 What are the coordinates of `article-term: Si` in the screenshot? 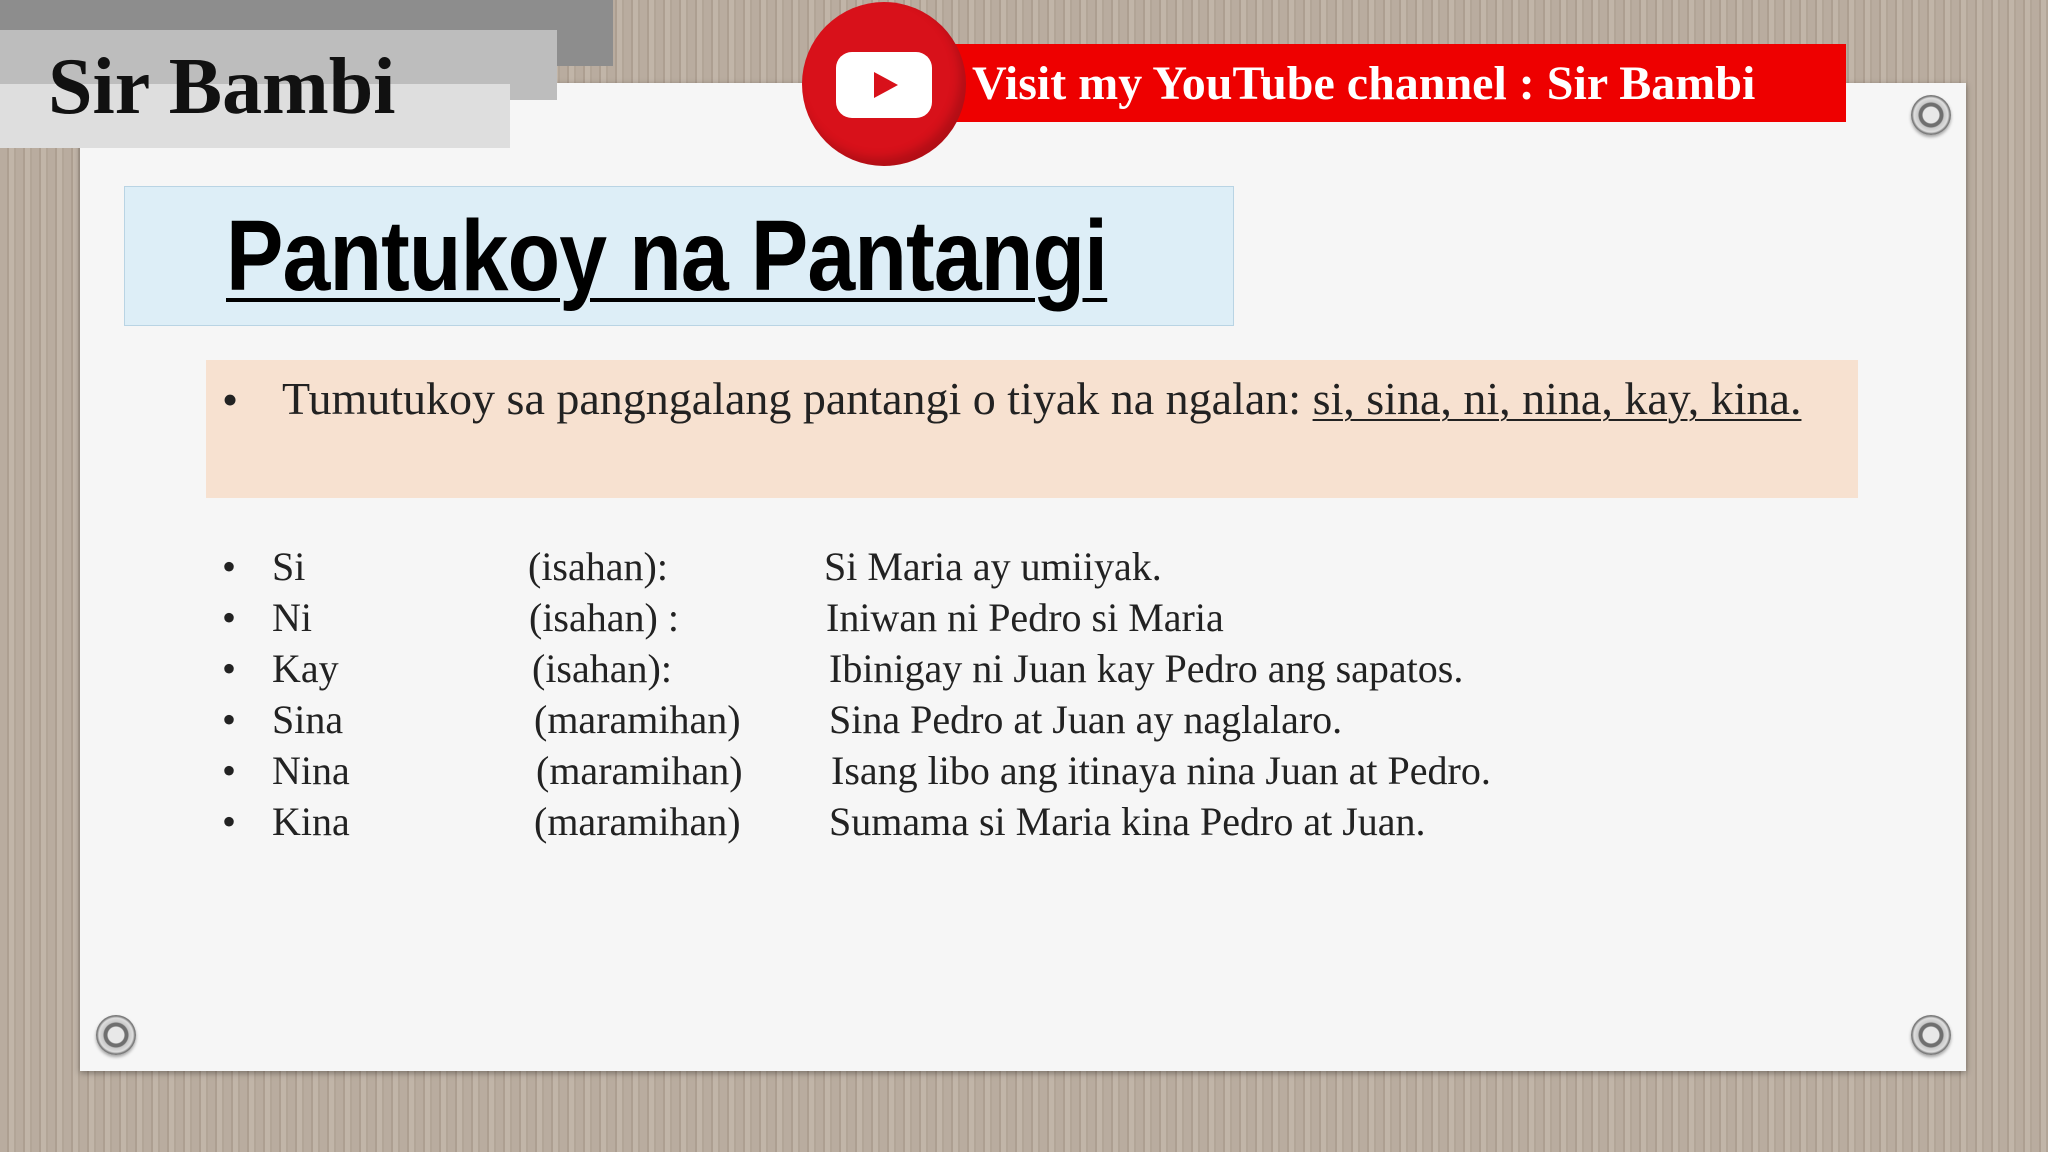 It's located at (289, 566).